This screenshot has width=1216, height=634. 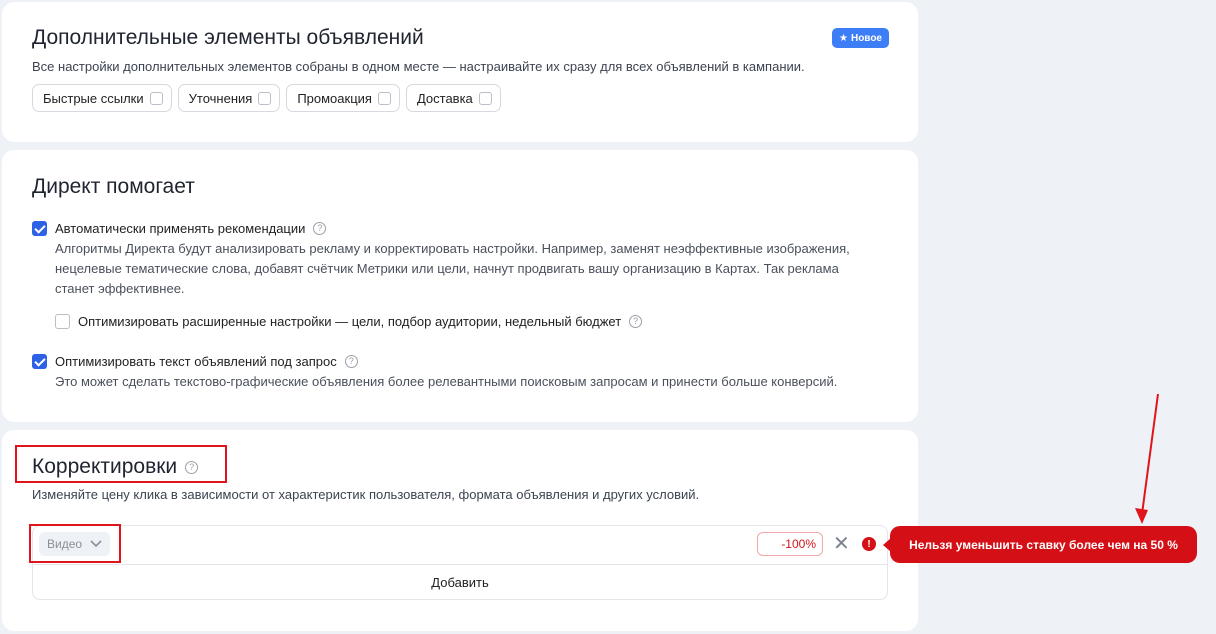 I want to click on auto-apply-label: Автоматически применять рекомендации, so click(x=180, y=228).